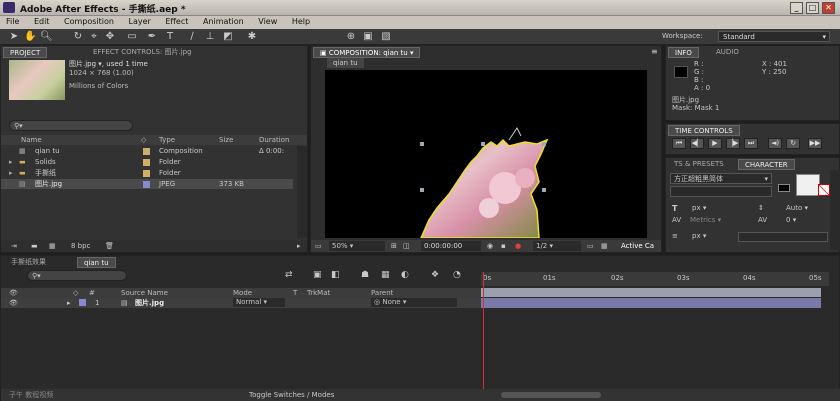 The height and width of the screenshot is (401, 840). I want to click on menu-effect: Effect, so click(176, 21).